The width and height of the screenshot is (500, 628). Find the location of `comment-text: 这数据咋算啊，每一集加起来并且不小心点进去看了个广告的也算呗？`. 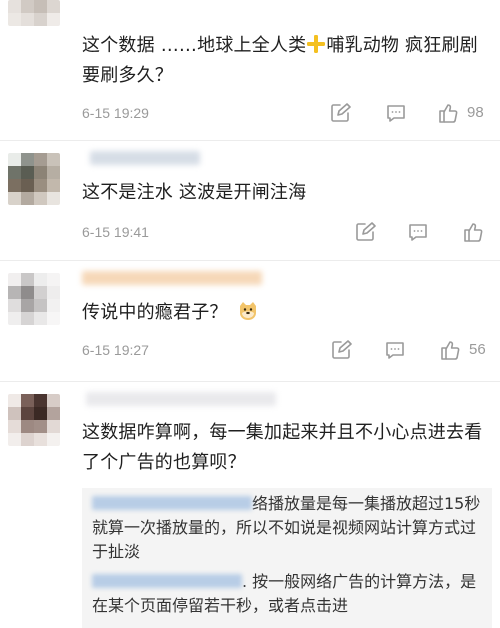

comment-text: 这数据咋算啊，每一集加起来并且不小心点进去看了个广告的也算呗？ is located at coordinates (282, 447).